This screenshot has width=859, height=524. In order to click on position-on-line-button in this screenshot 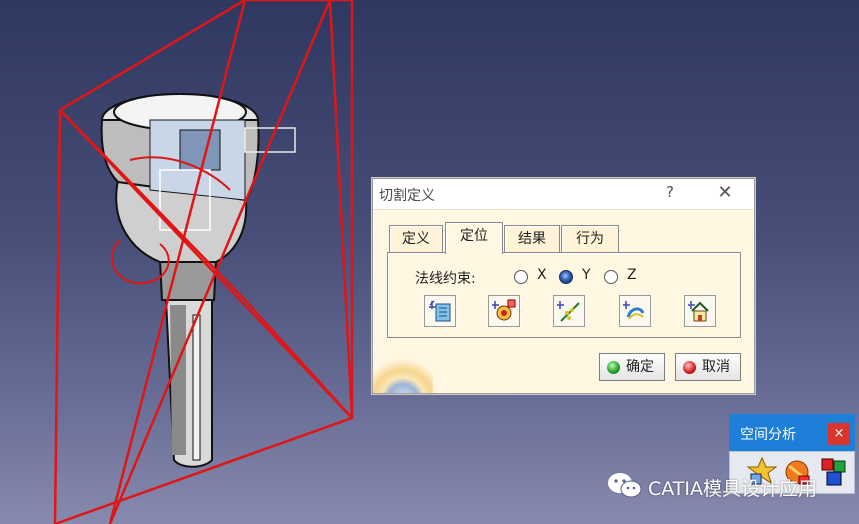, I will do `click(569, 311)`.